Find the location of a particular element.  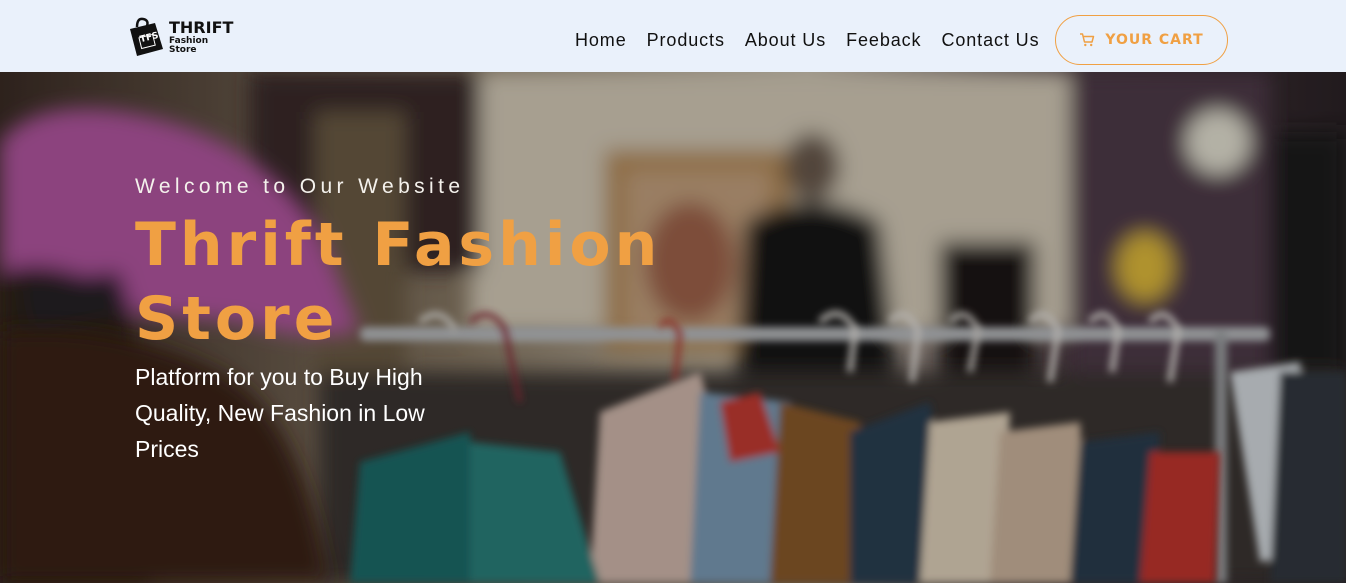

nav-link-products: Products is located at coordinates (686, 40).